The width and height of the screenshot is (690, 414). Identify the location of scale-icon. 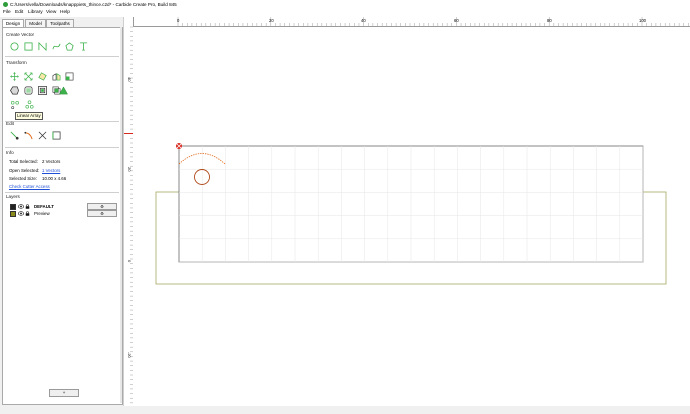
(28, 76).